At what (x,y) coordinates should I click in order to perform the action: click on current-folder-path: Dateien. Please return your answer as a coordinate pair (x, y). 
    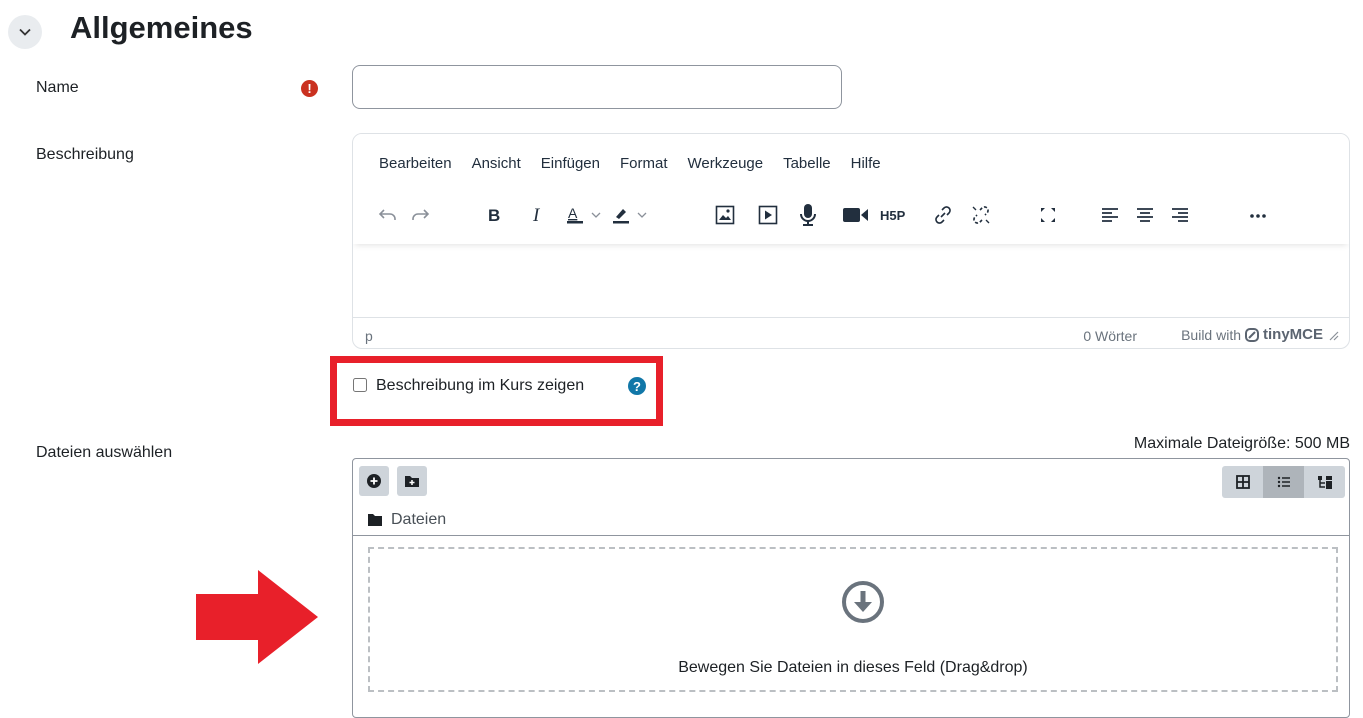
    Looking at the image, I should click on (406, 520).